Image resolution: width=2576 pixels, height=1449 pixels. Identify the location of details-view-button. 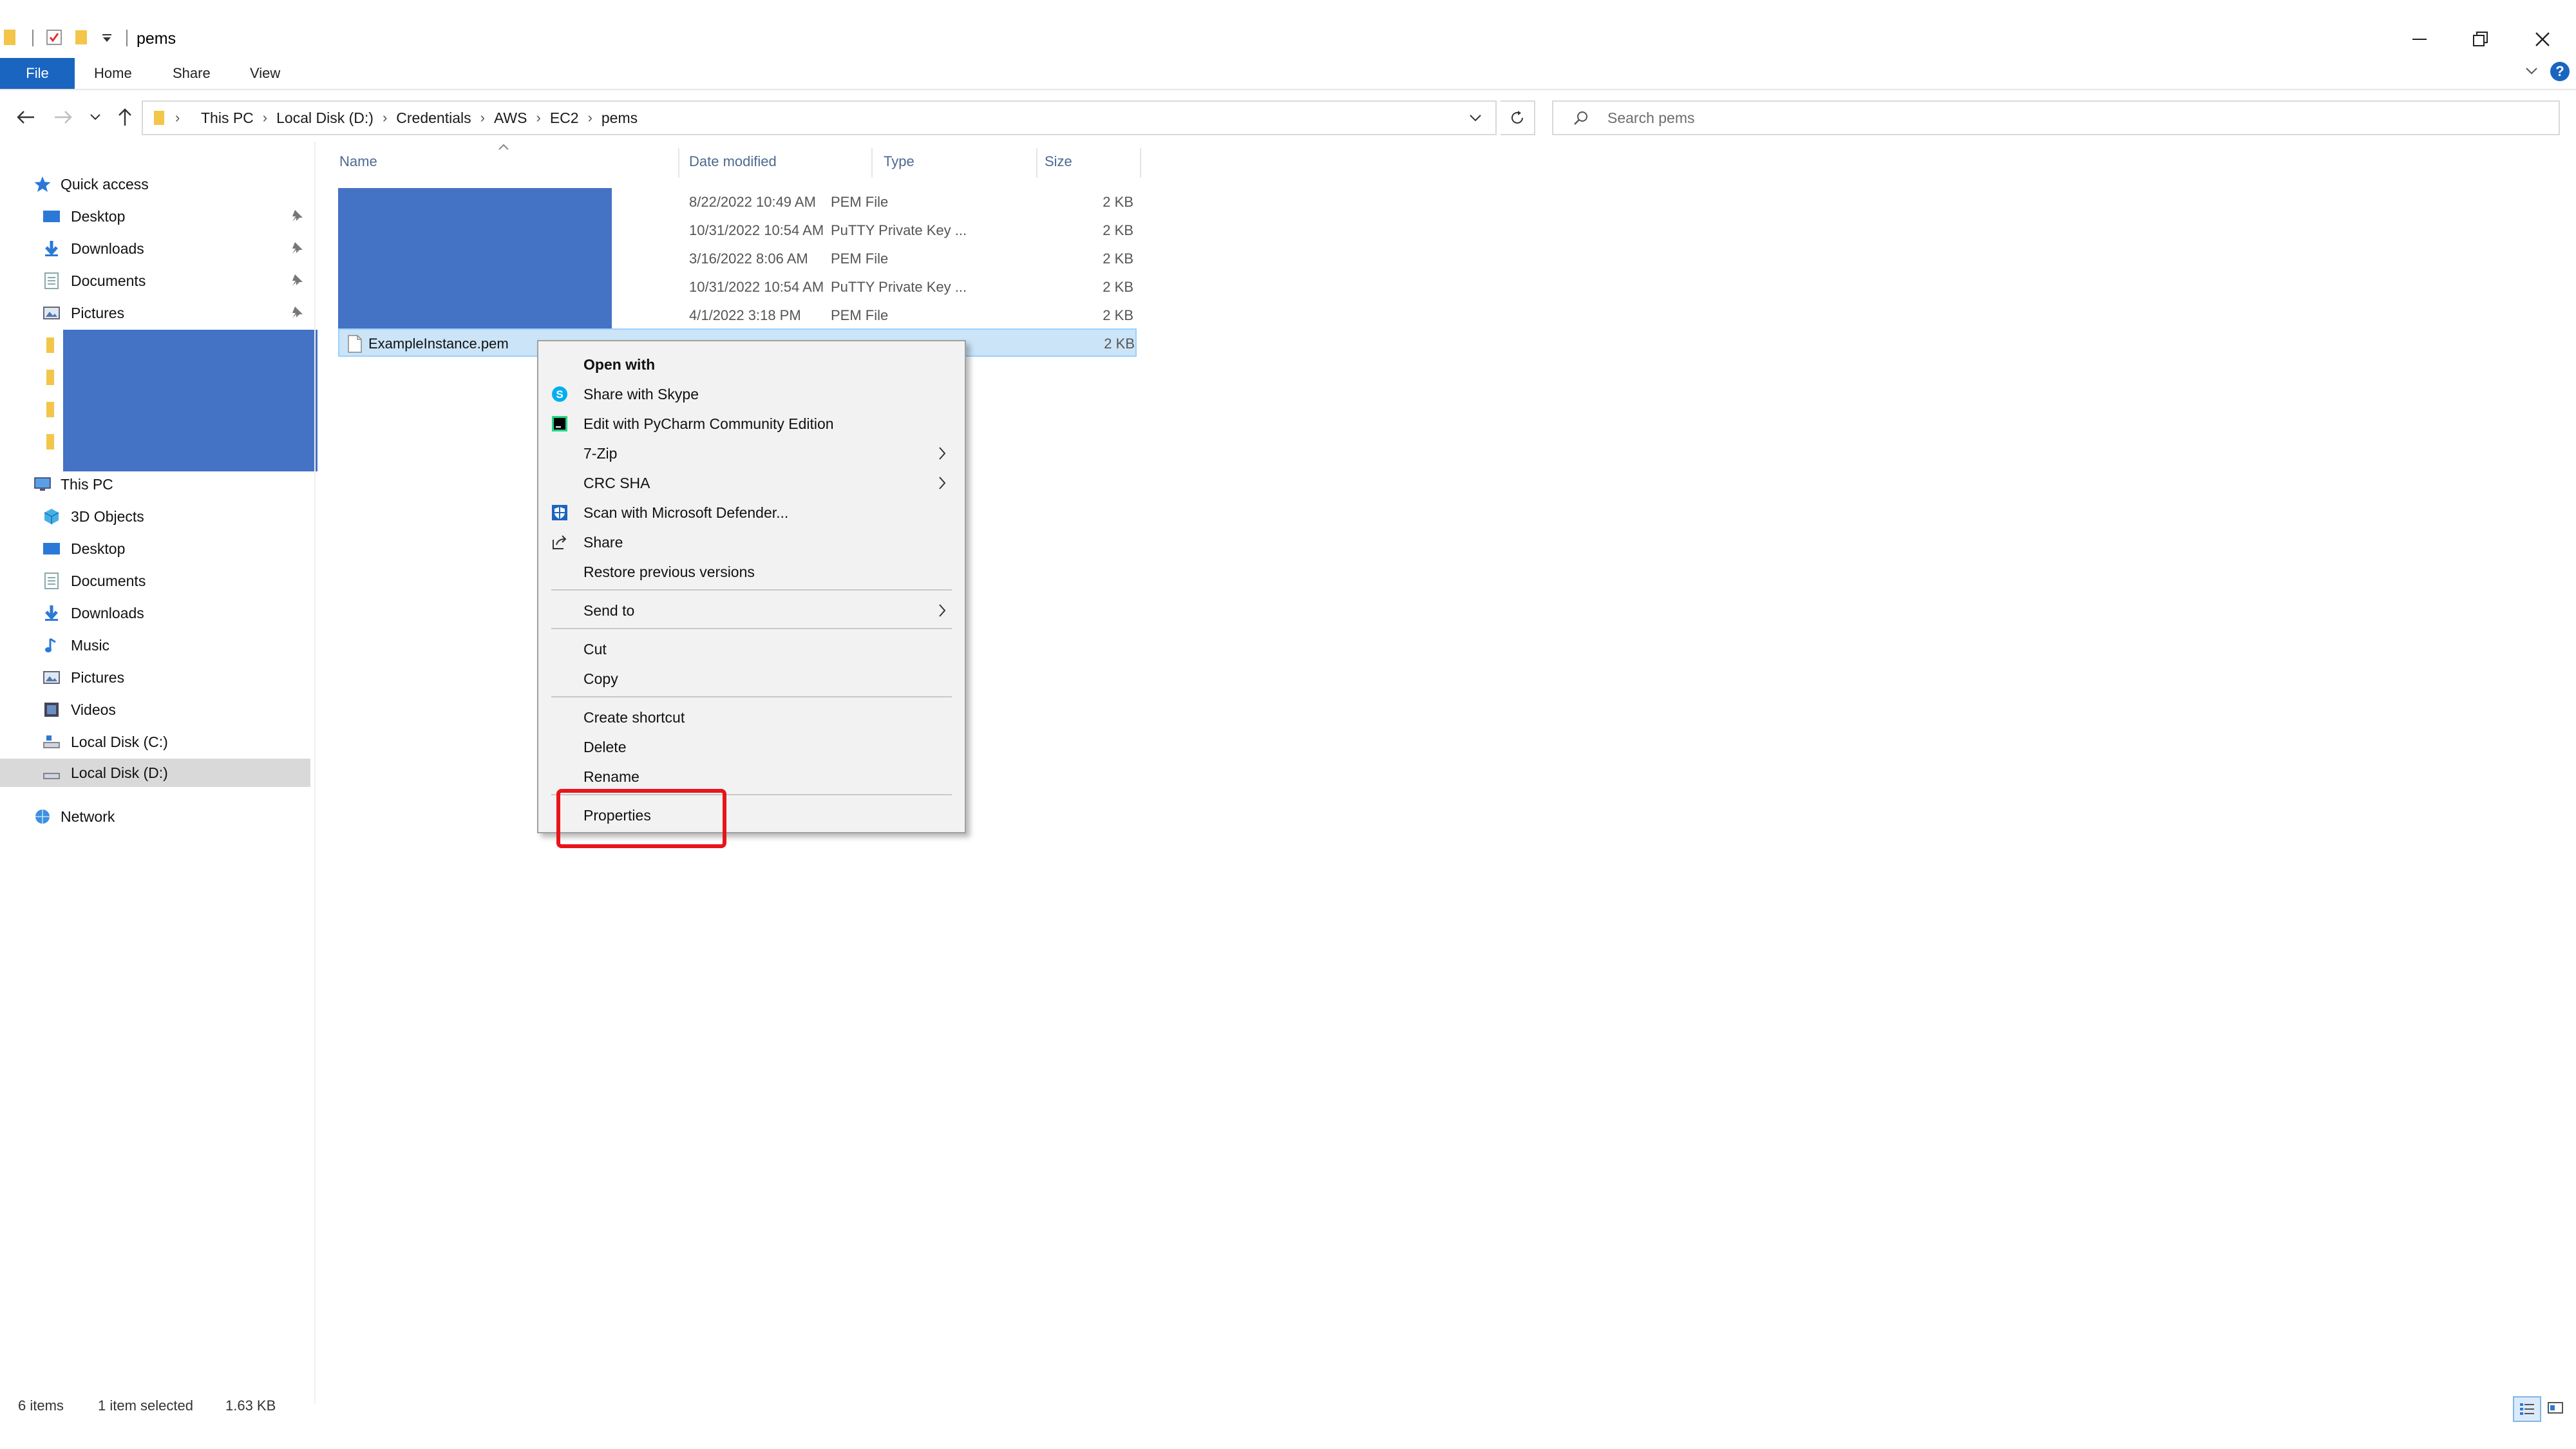
(2527, 1409).